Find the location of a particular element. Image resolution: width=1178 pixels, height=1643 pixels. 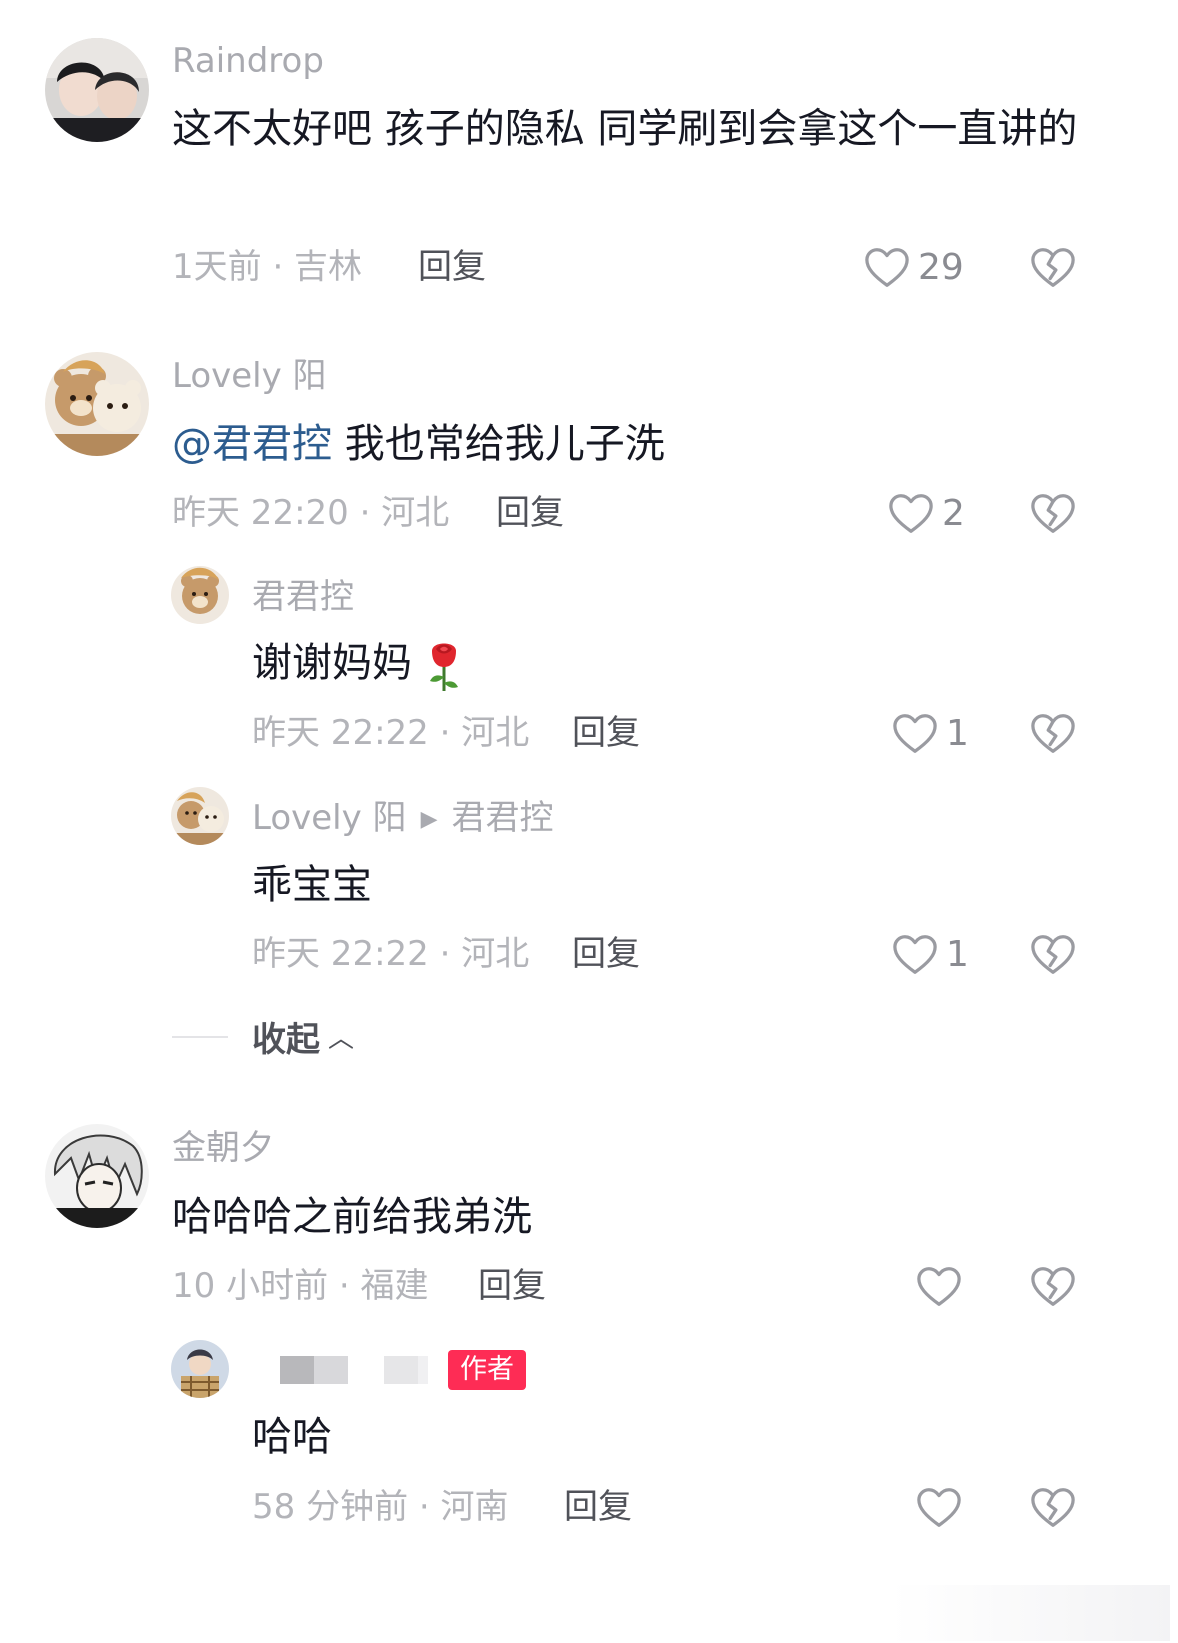

comment-username: Raindrop is located at coordinates (248, 61).